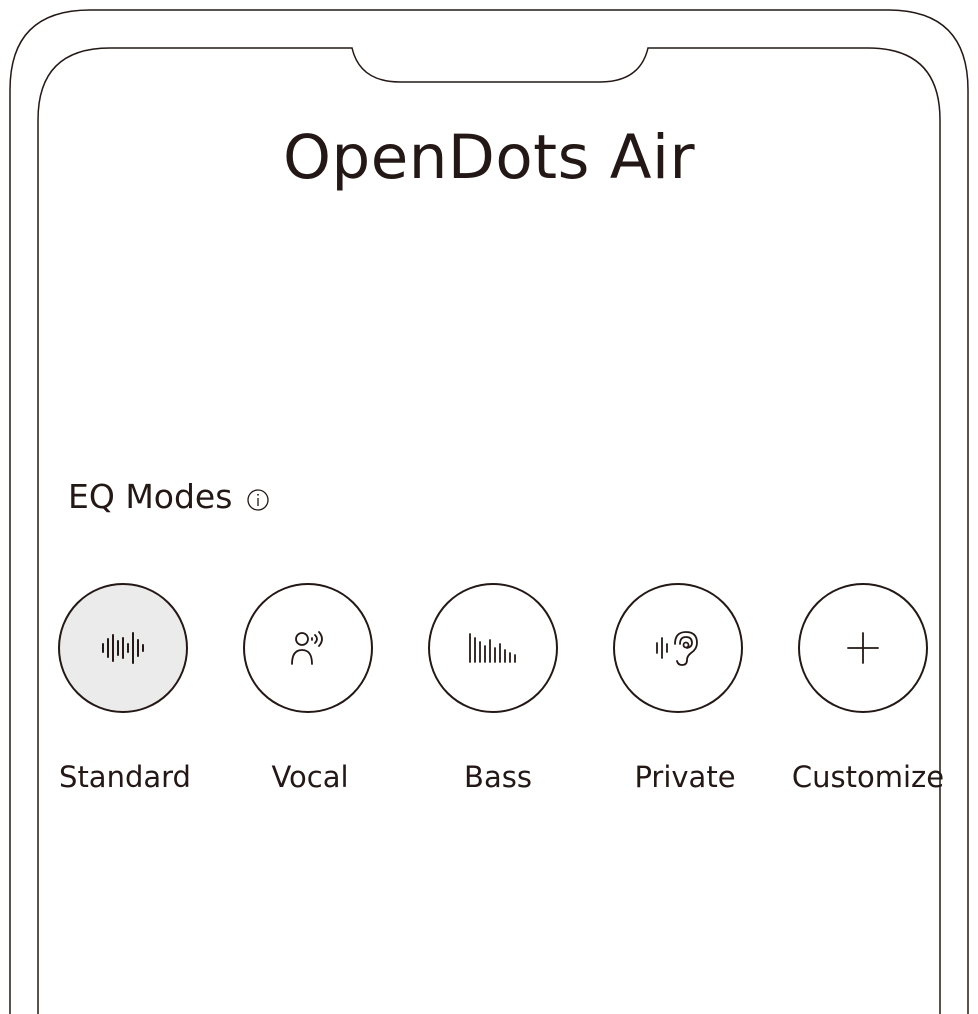 This screenshot has height=1014, width=978. I want to click on person-voice-icon, so click(307, 648).